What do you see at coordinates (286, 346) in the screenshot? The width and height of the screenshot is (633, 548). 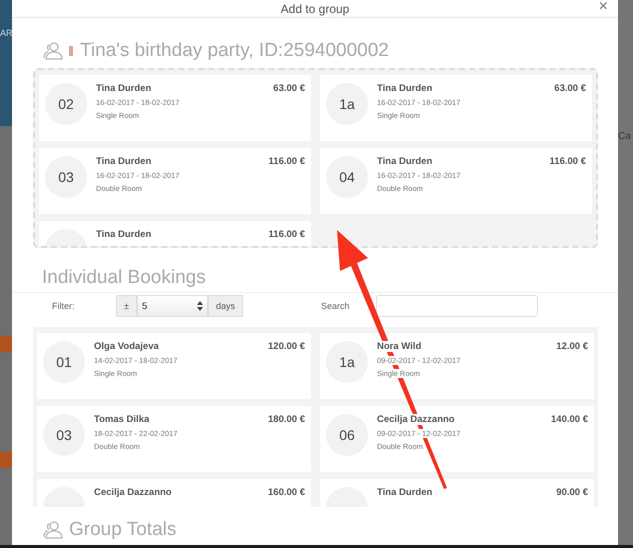 I see `booking-price: 120.00 €` at bounding box center [286, 346].